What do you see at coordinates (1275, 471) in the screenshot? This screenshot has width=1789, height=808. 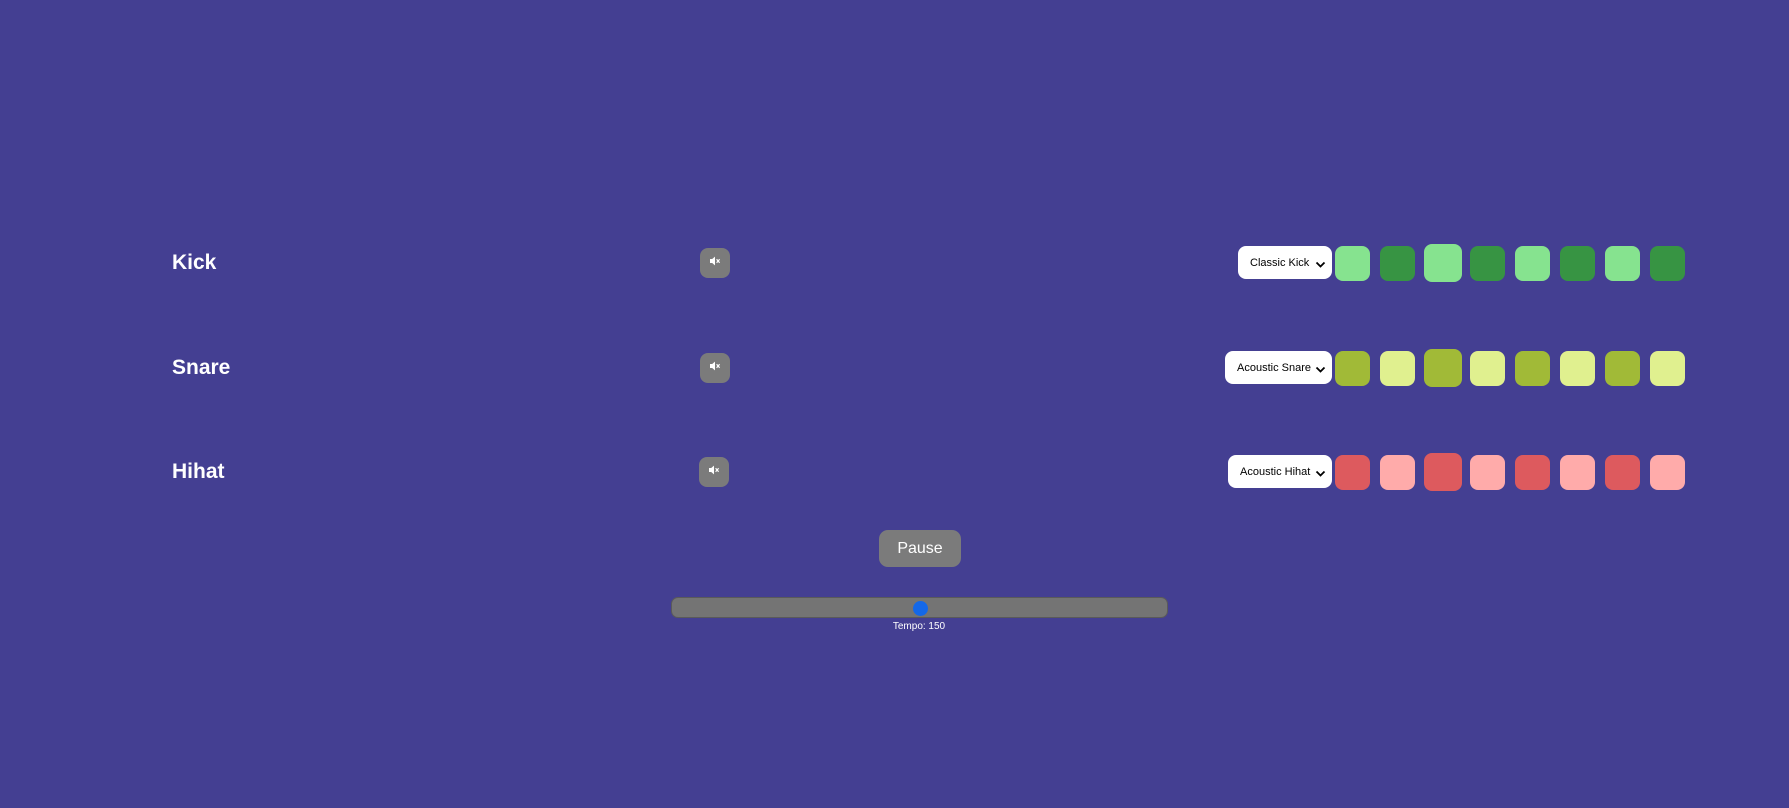 I see `sound-select-value: Acoustic Hihat` at bounding box center [1275, 471].